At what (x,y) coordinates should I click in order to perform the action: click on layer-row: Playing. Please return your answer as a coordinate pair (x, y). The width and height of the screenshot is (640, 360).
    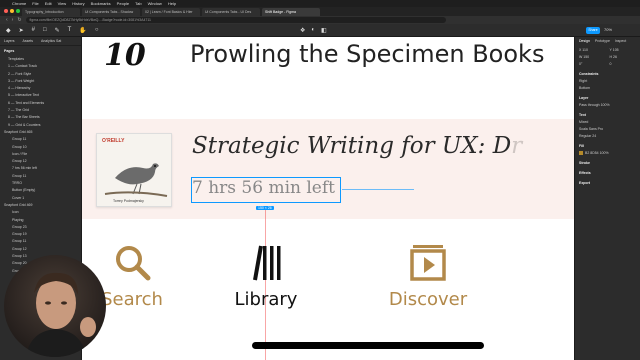
    Looking at the image, I should click on (40, 220).